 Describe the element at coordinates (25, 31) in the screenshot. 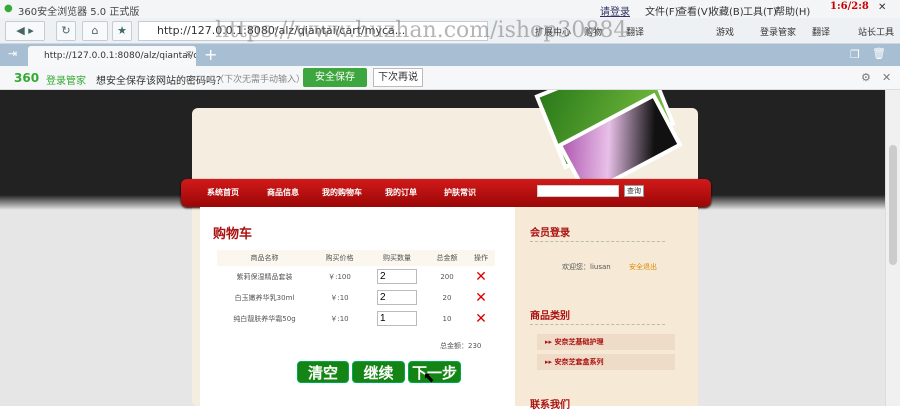

I see `back-forward-button: ◀ ▸` at that location.